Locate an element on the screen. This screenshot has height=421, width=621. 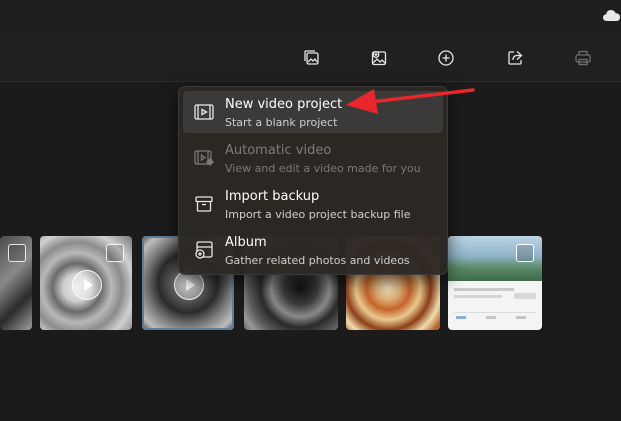
new-plus-icon is located at coordinates (446, 58).